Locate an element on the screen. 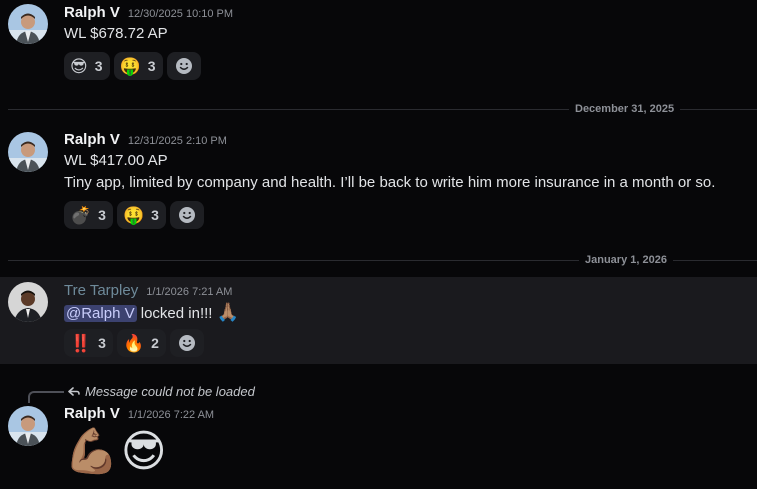 The image size is (757, 489). user-mention: @Ralph V is located at coordinates (100, 313).